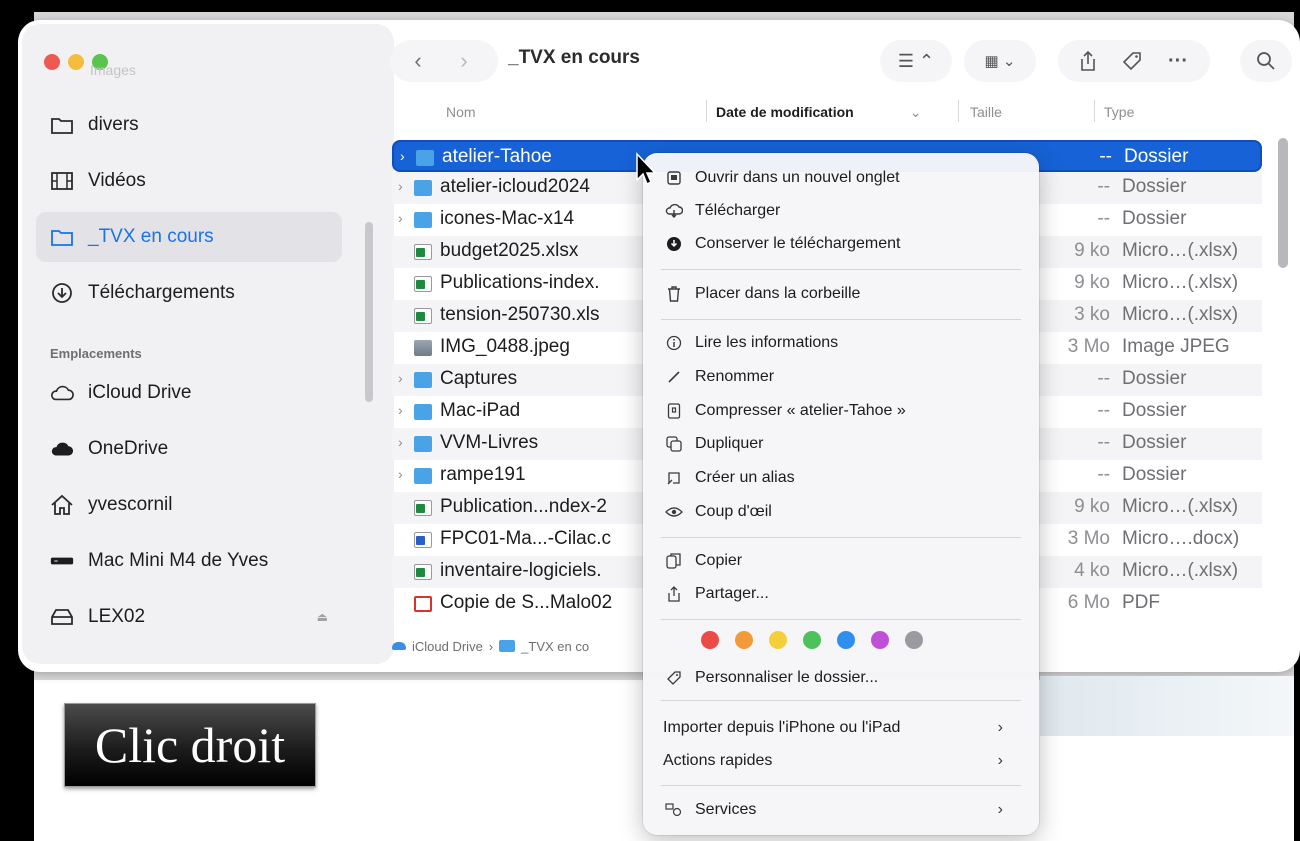 Image resolution: width=1300 pixels, height=841 pixels. Describe the element at coordinates (189, 561) in the screenshot. I see `sidebar-item-mac-mini: Mac Mini M4 de Yves` at that location.